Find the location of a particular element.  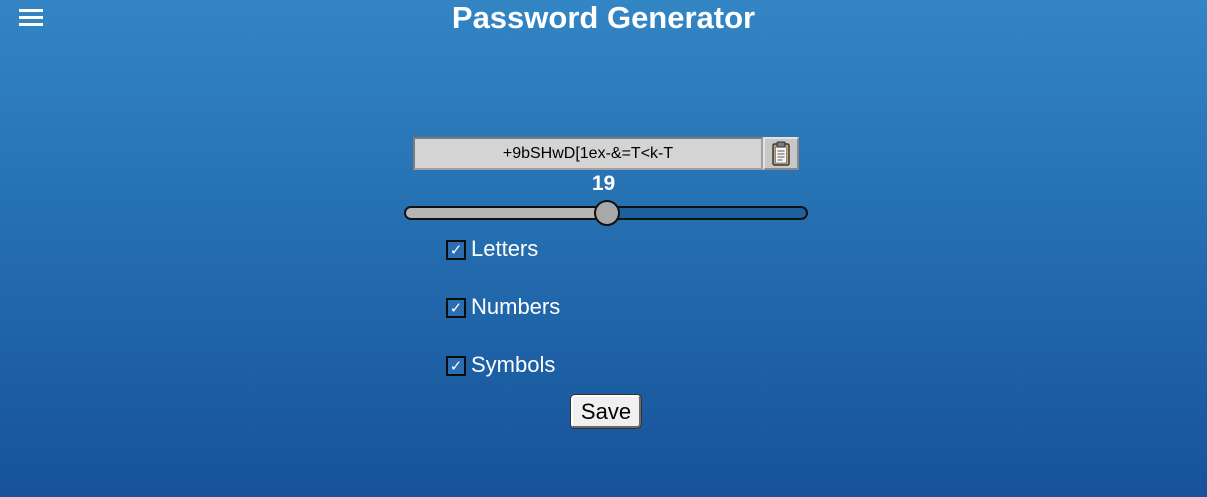

letters-checkbox: ✓ is located at coordinates (456, 250).